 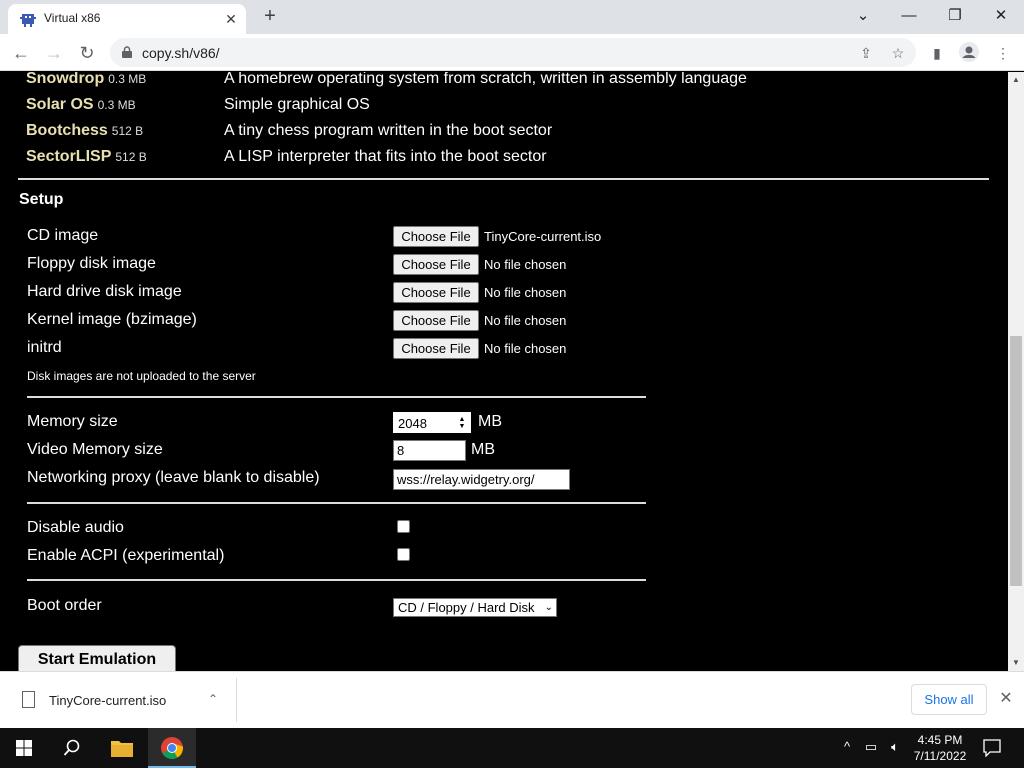 What do you see at coordinates (127, 52) in the screenshot?
I see `lock-icon` at bounding box center [127, 52].